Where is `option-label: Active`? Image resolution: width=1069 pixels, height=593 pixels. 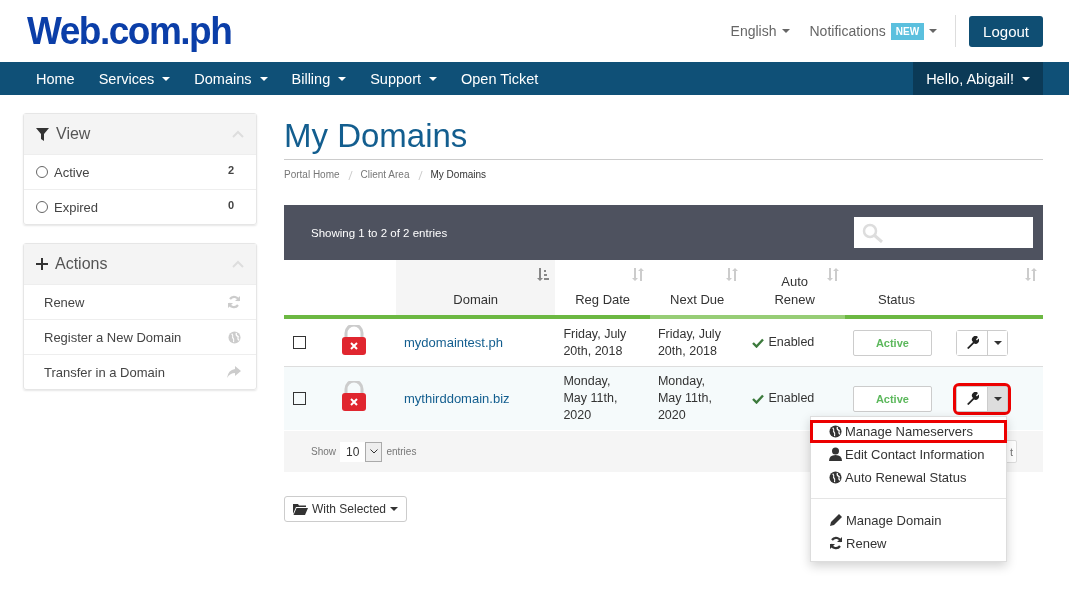
option-label: Active is located at coordinates (72, 172).